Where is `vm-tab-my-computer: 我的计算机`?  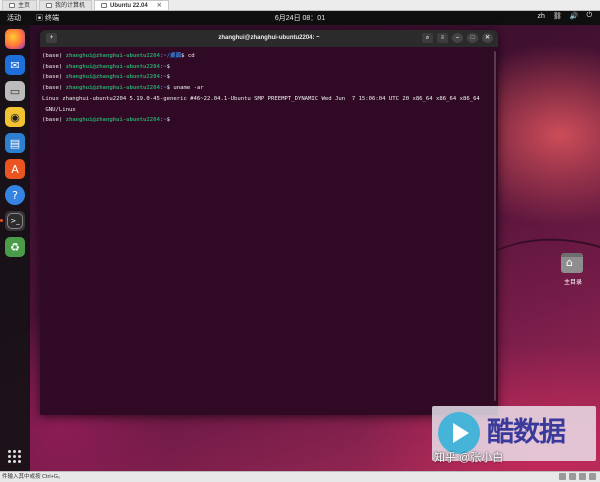 vm-tab-my-computer: 我的计算机 is located at coordinates (66, 5).